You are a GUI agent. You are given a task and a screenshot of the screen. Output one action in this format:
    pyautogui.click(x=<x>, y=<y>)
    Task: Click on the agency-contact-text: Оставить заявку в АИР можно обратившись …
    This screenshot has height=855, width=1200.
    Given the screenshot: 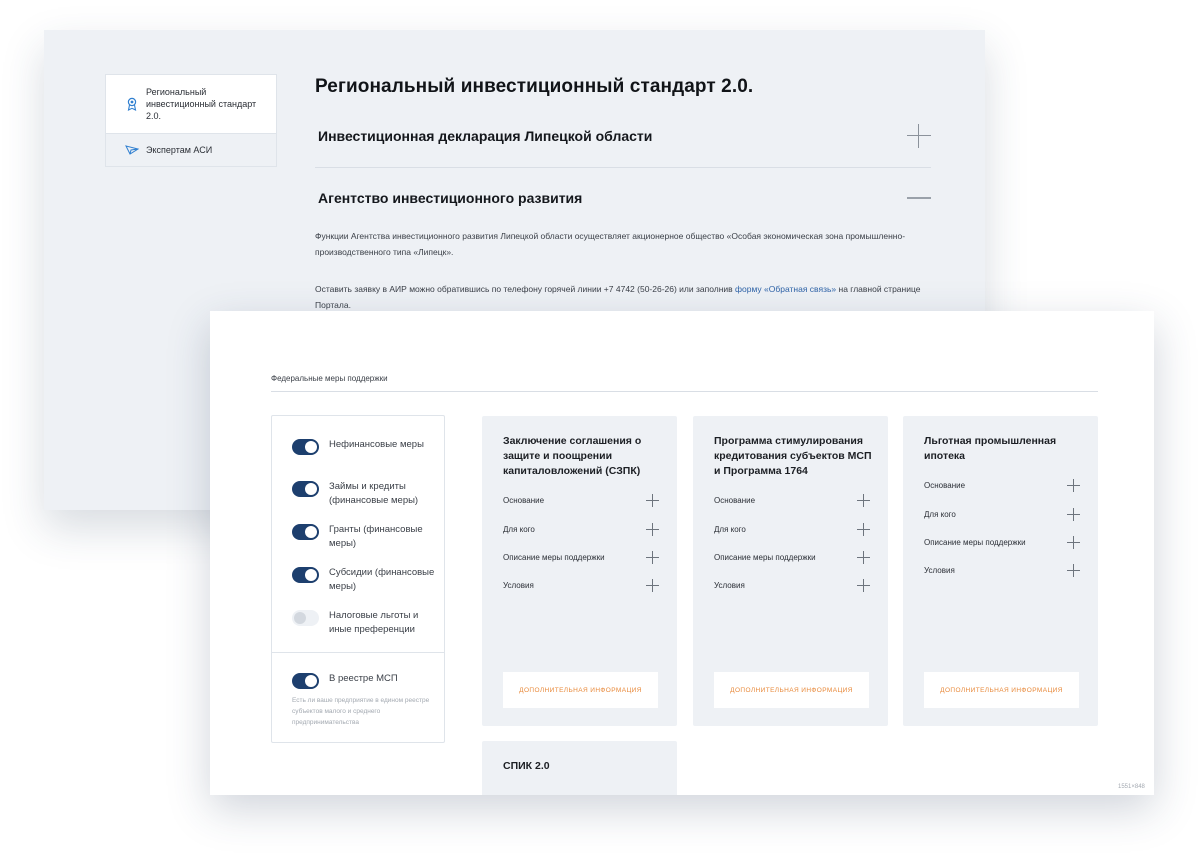 What is the action you would take?
    pyautogui.click(x=623, y=297)
    